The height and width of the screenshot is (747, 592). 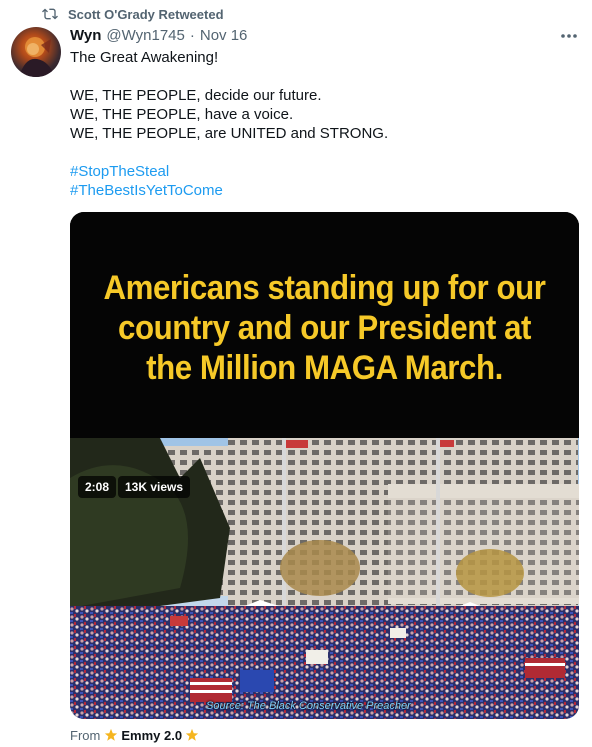 I want to click on source-app-link: Emmy 2.0, so click(x=151, y=735).